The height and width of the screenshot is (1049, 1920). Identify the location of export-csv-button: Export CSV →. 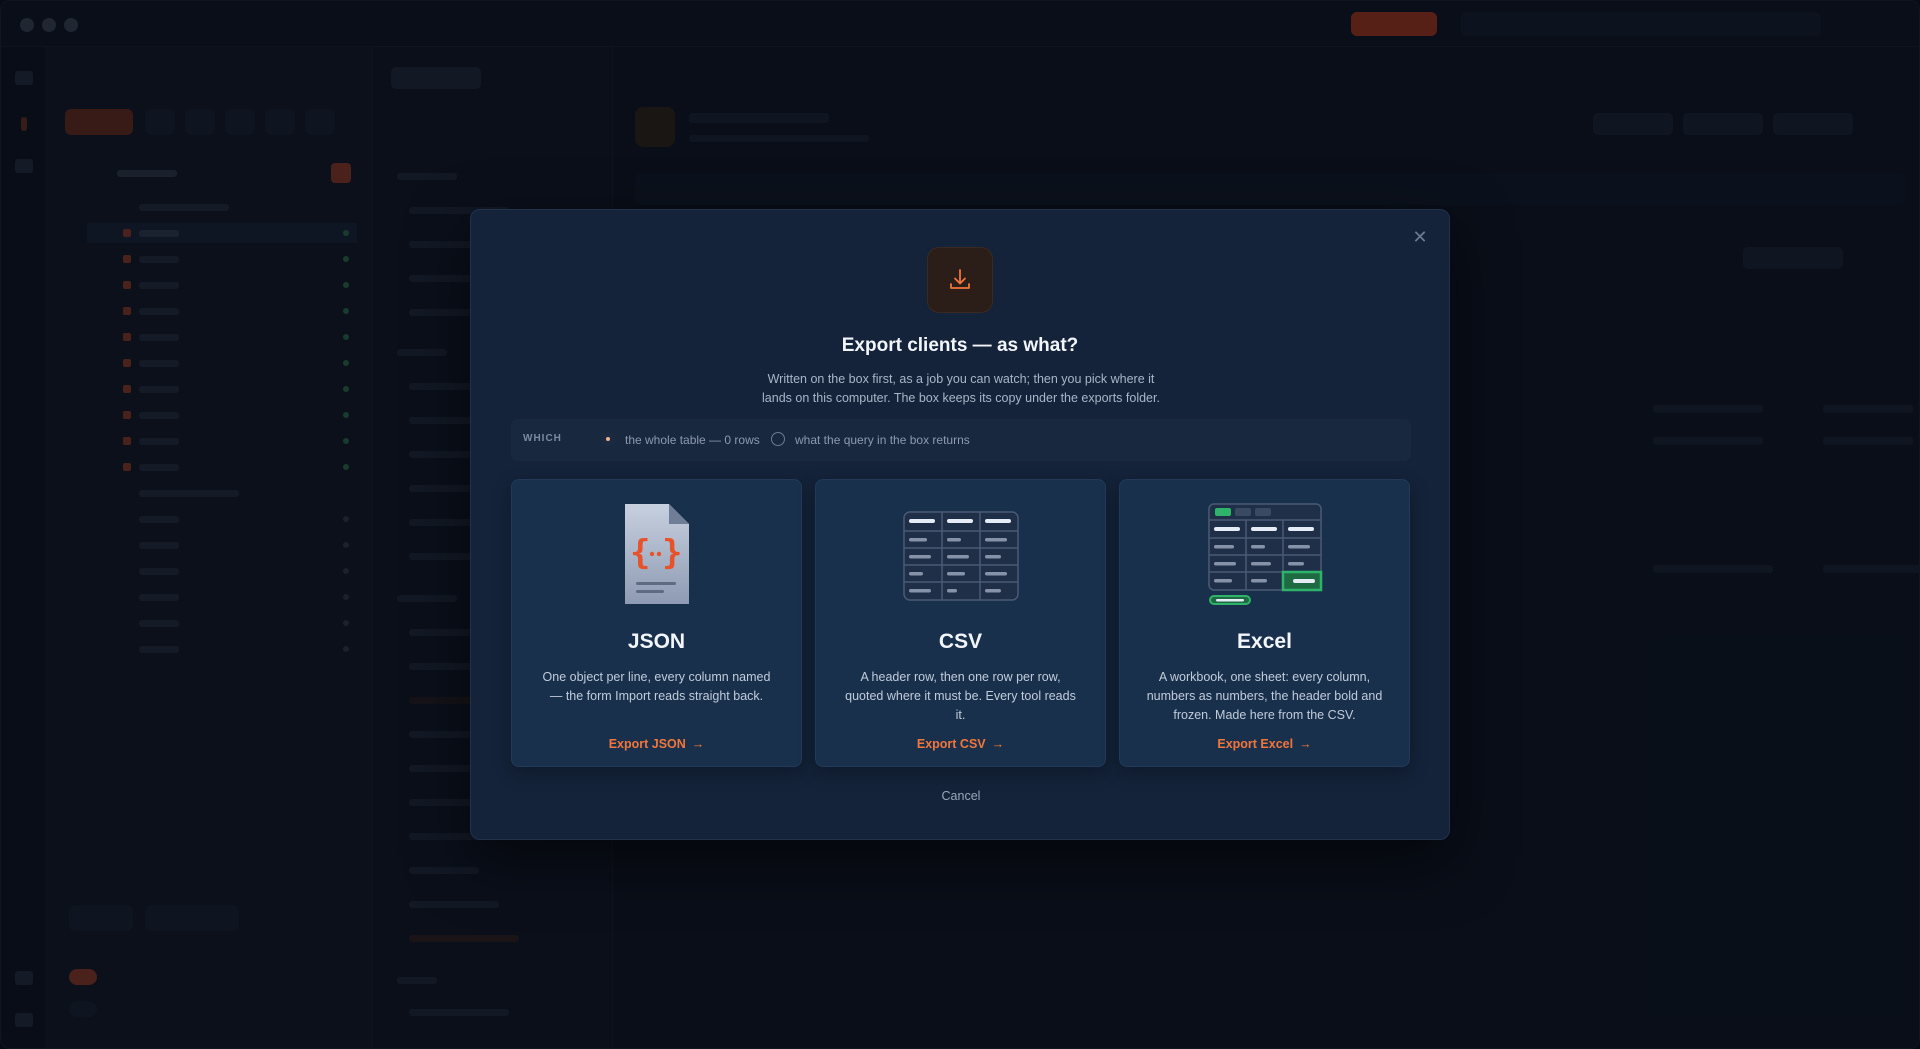
(960, 744).